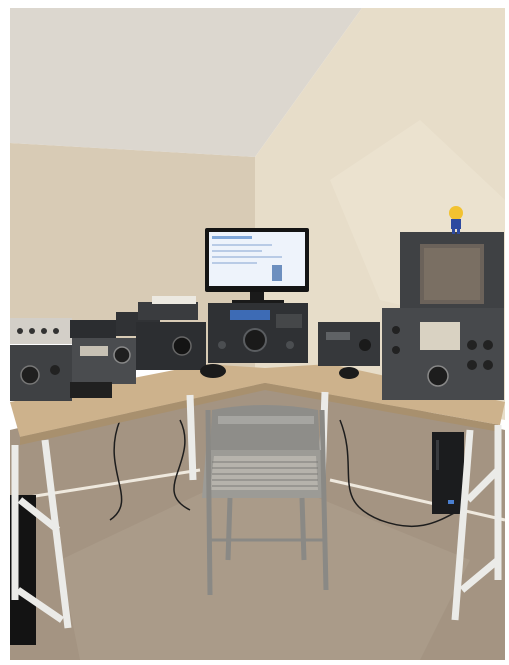 This screenshot has width=509, height=665. I want to click on pc-tower, so click(448, 473).